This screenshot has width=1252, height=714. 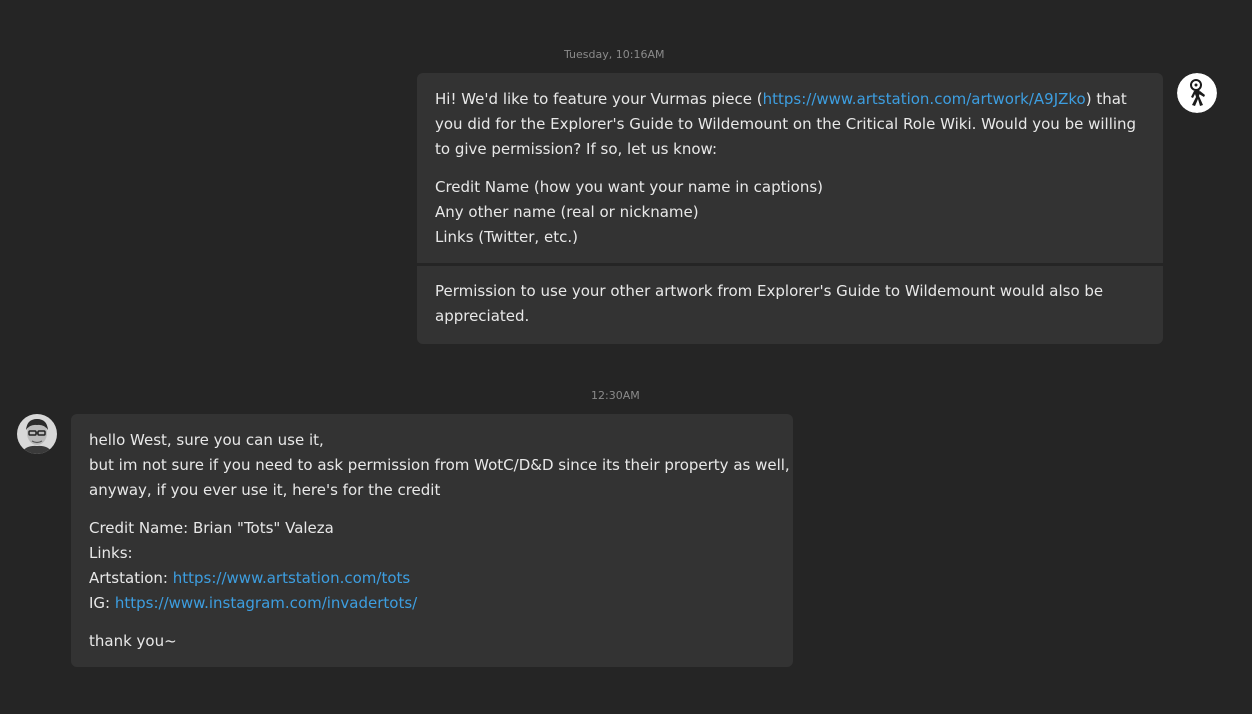 I want to click on artstation-label: Artstation:, so click(x=131, y=578).